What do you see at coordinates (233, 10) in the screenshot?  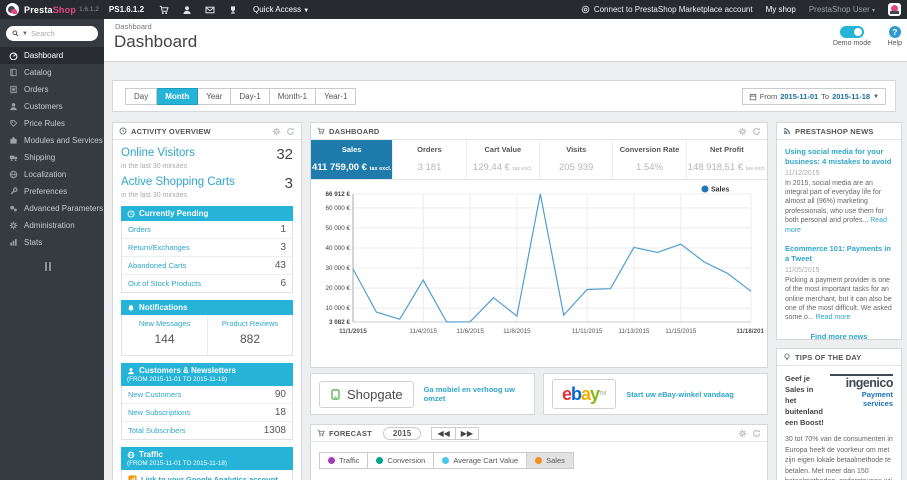 I see `trophy-icon` at bounding box center [233, 10].